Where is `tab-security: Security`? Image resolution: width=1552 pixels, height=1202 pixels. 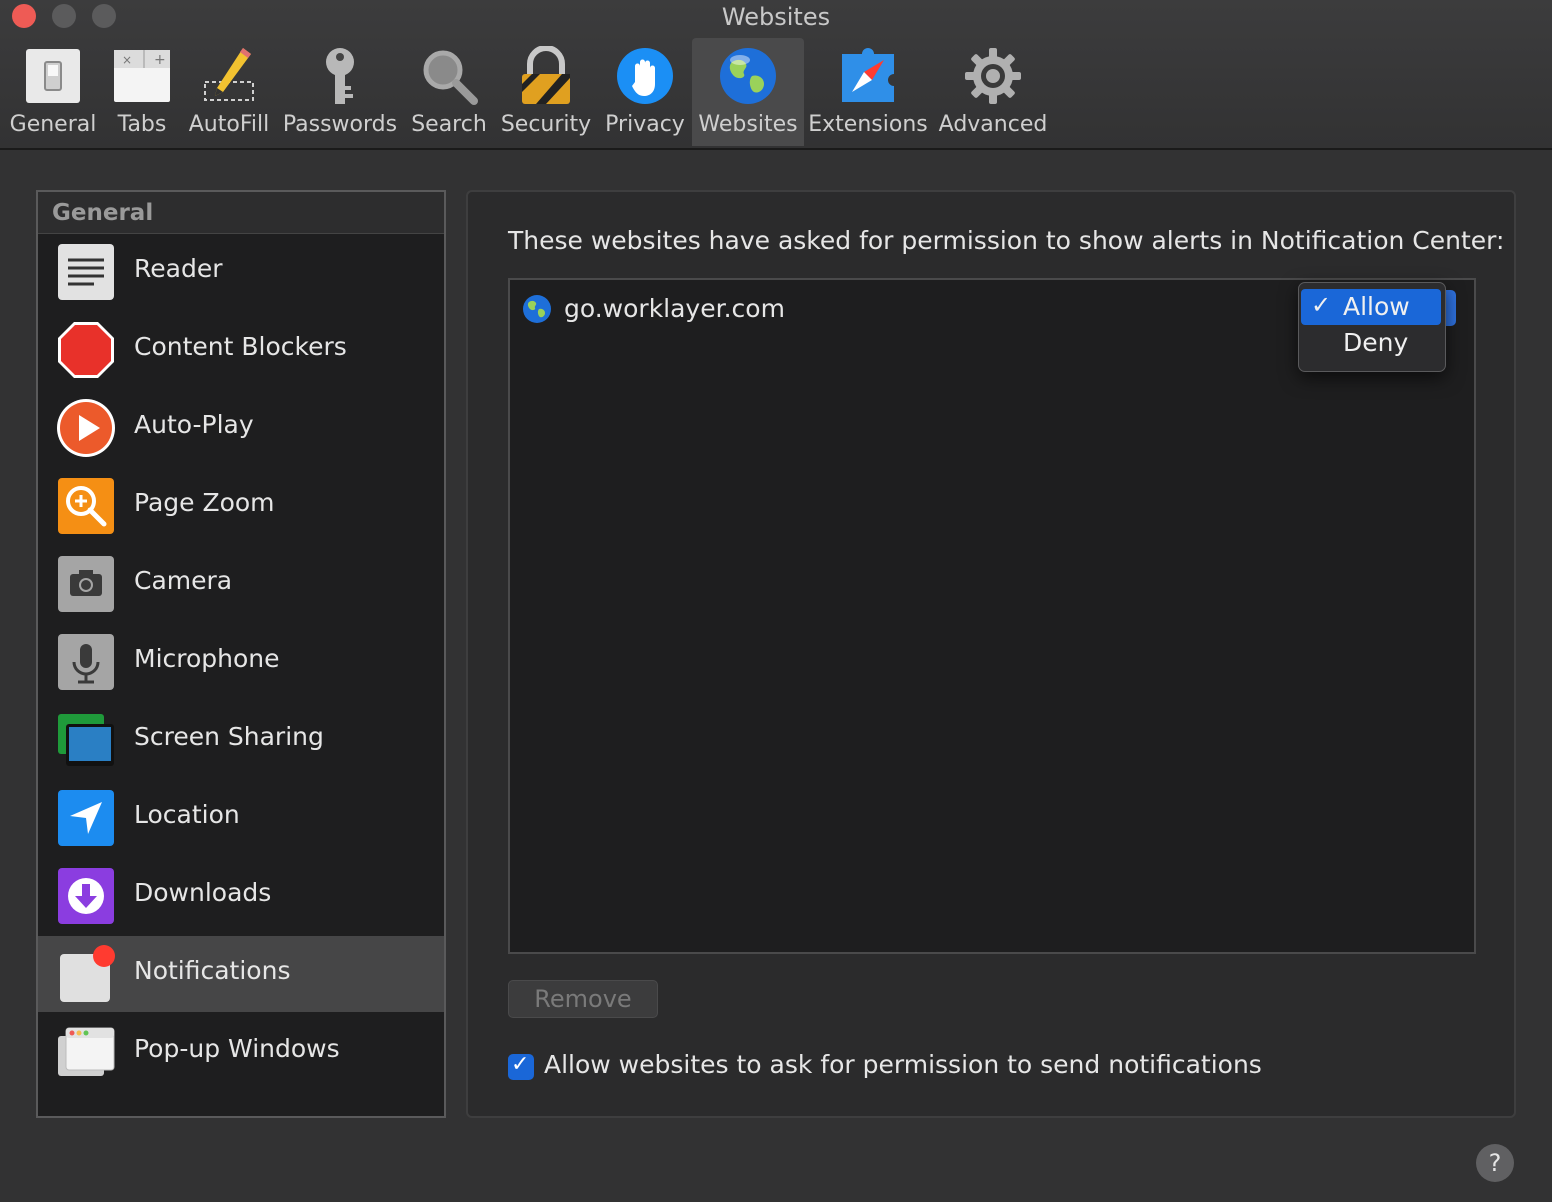
tab-security: Security is located at coordinates (546, 92).